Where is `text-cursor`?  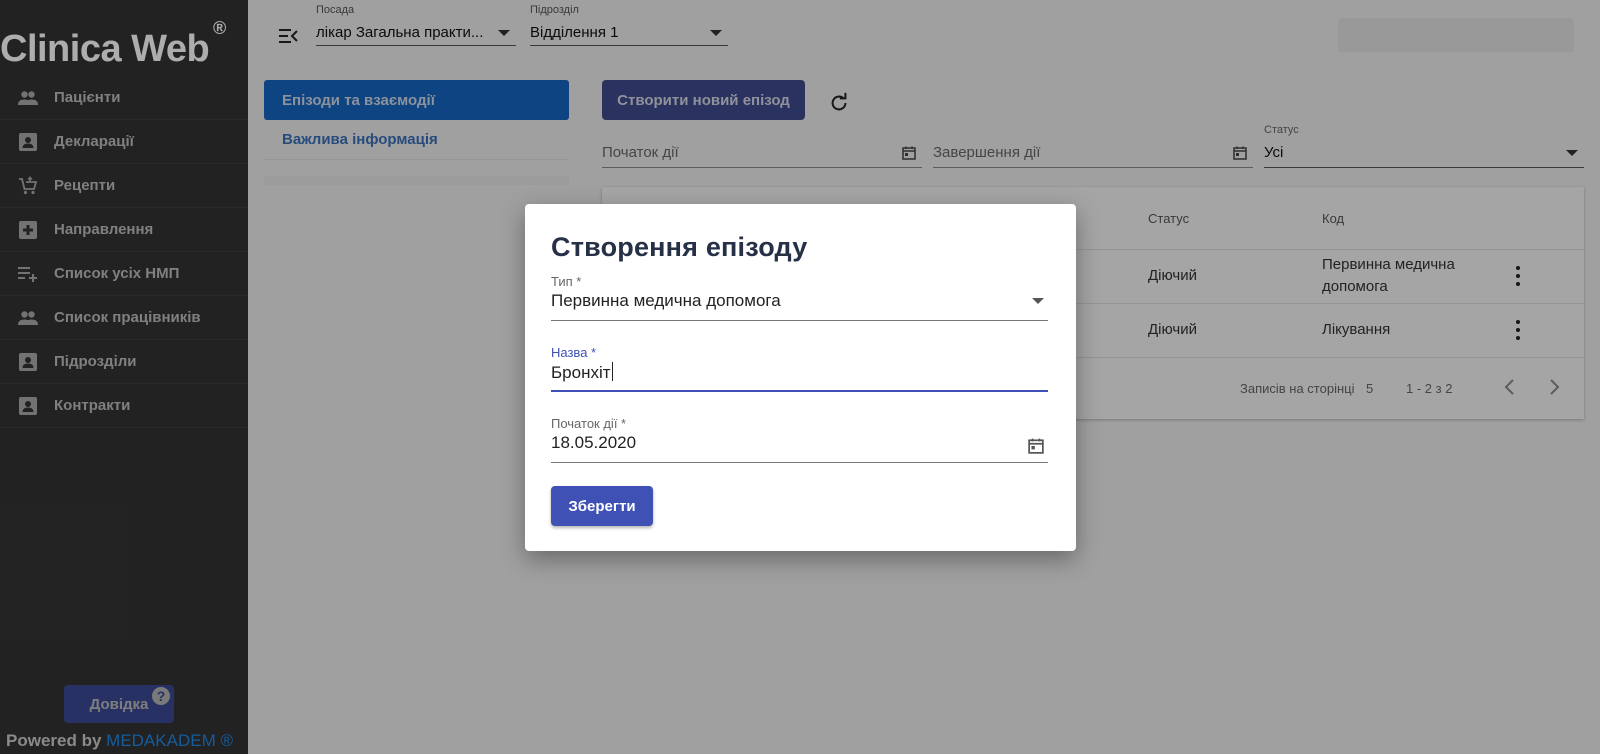
text-cursor is located at coordinates (612, 371).